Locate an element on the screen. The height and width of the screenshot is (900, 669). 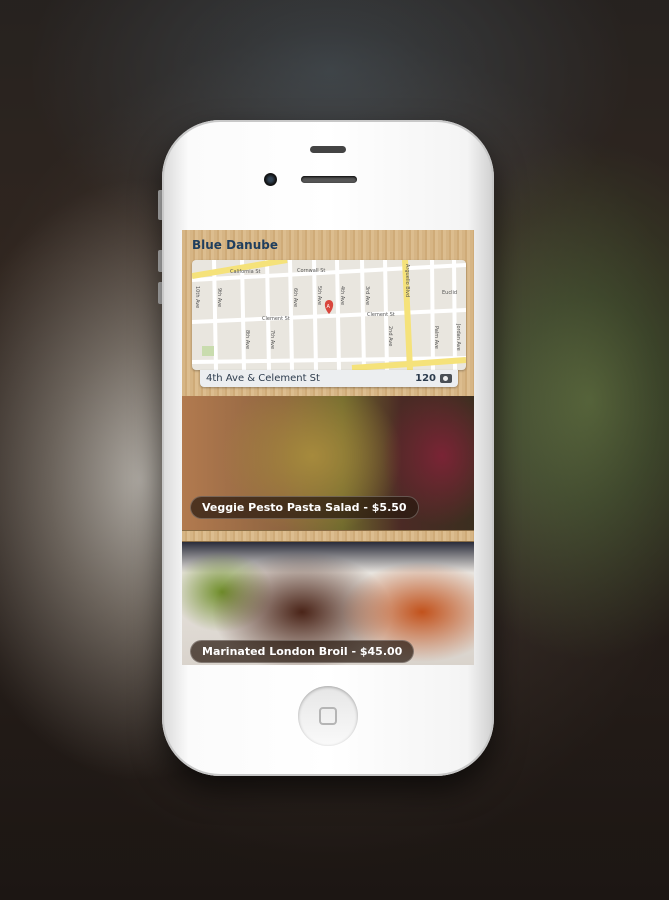
home-square-icon is located at coordinates (328, 716).